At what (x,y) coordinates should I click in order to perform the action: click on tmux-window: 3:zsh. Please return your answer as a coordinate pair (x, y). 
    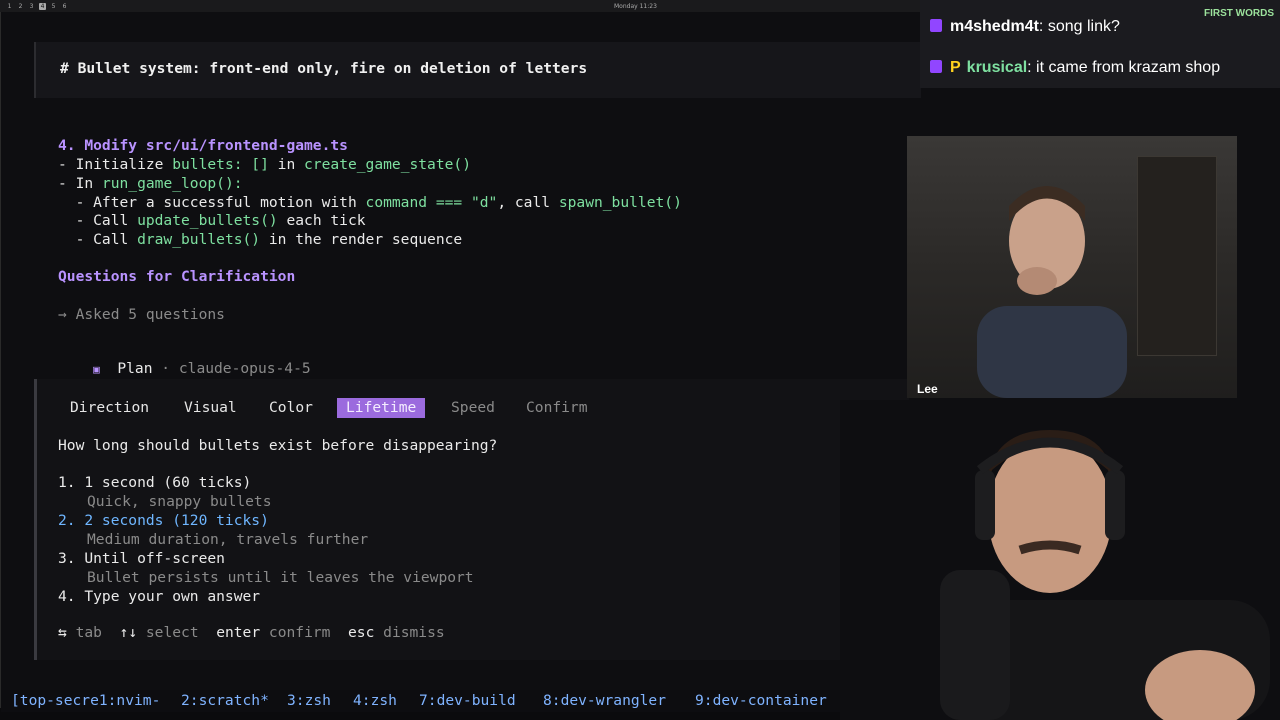
    Looking at the image, I should click on (309, 700).